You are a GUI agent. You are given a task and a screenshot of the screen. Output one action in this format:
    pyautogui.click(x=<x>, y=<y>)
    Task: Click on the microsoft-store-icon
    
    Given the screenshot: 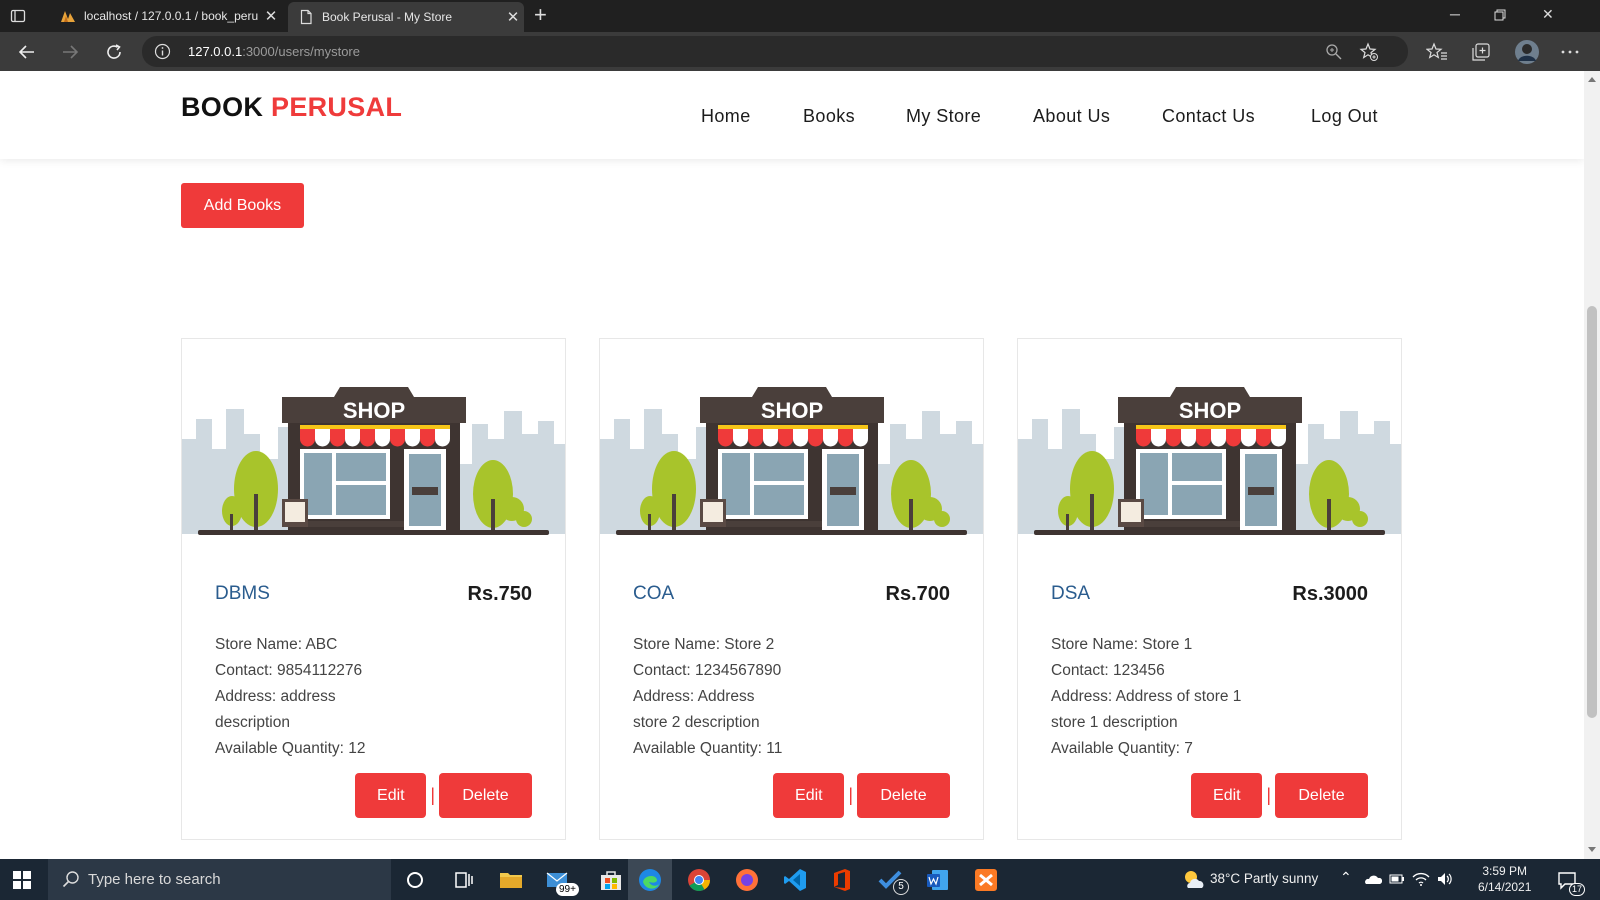 What is the action you would take?
    pyautogui.click(x=611, y=880)
    